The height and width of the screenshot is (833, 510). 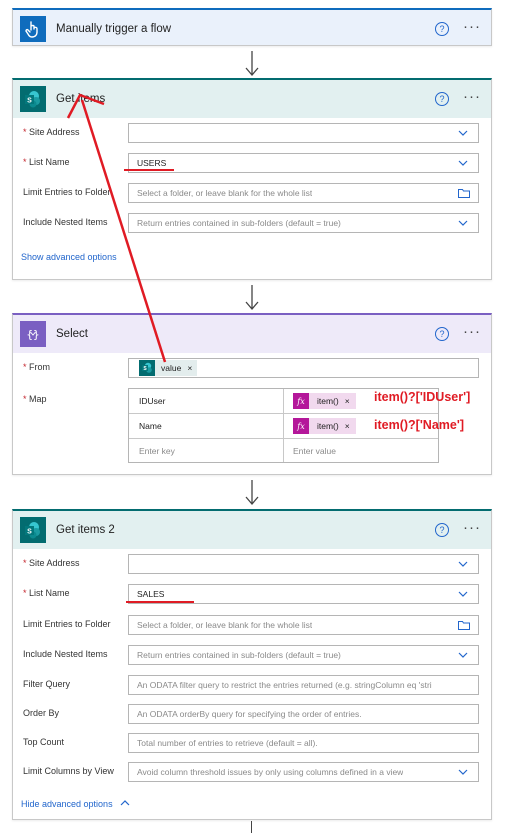 I want to click on annotation-iduser-expression: item()?['IDUser'], so click(x=422, y=397).